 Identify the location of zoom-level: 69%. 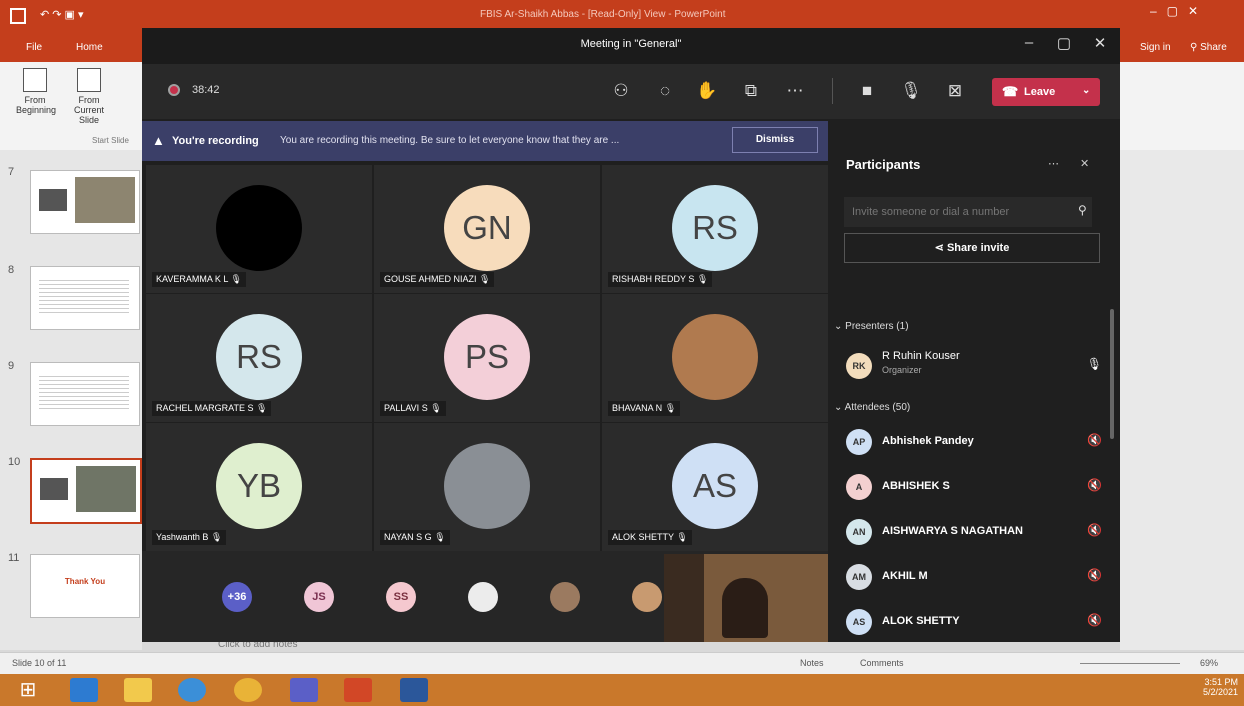
(1209, 663).